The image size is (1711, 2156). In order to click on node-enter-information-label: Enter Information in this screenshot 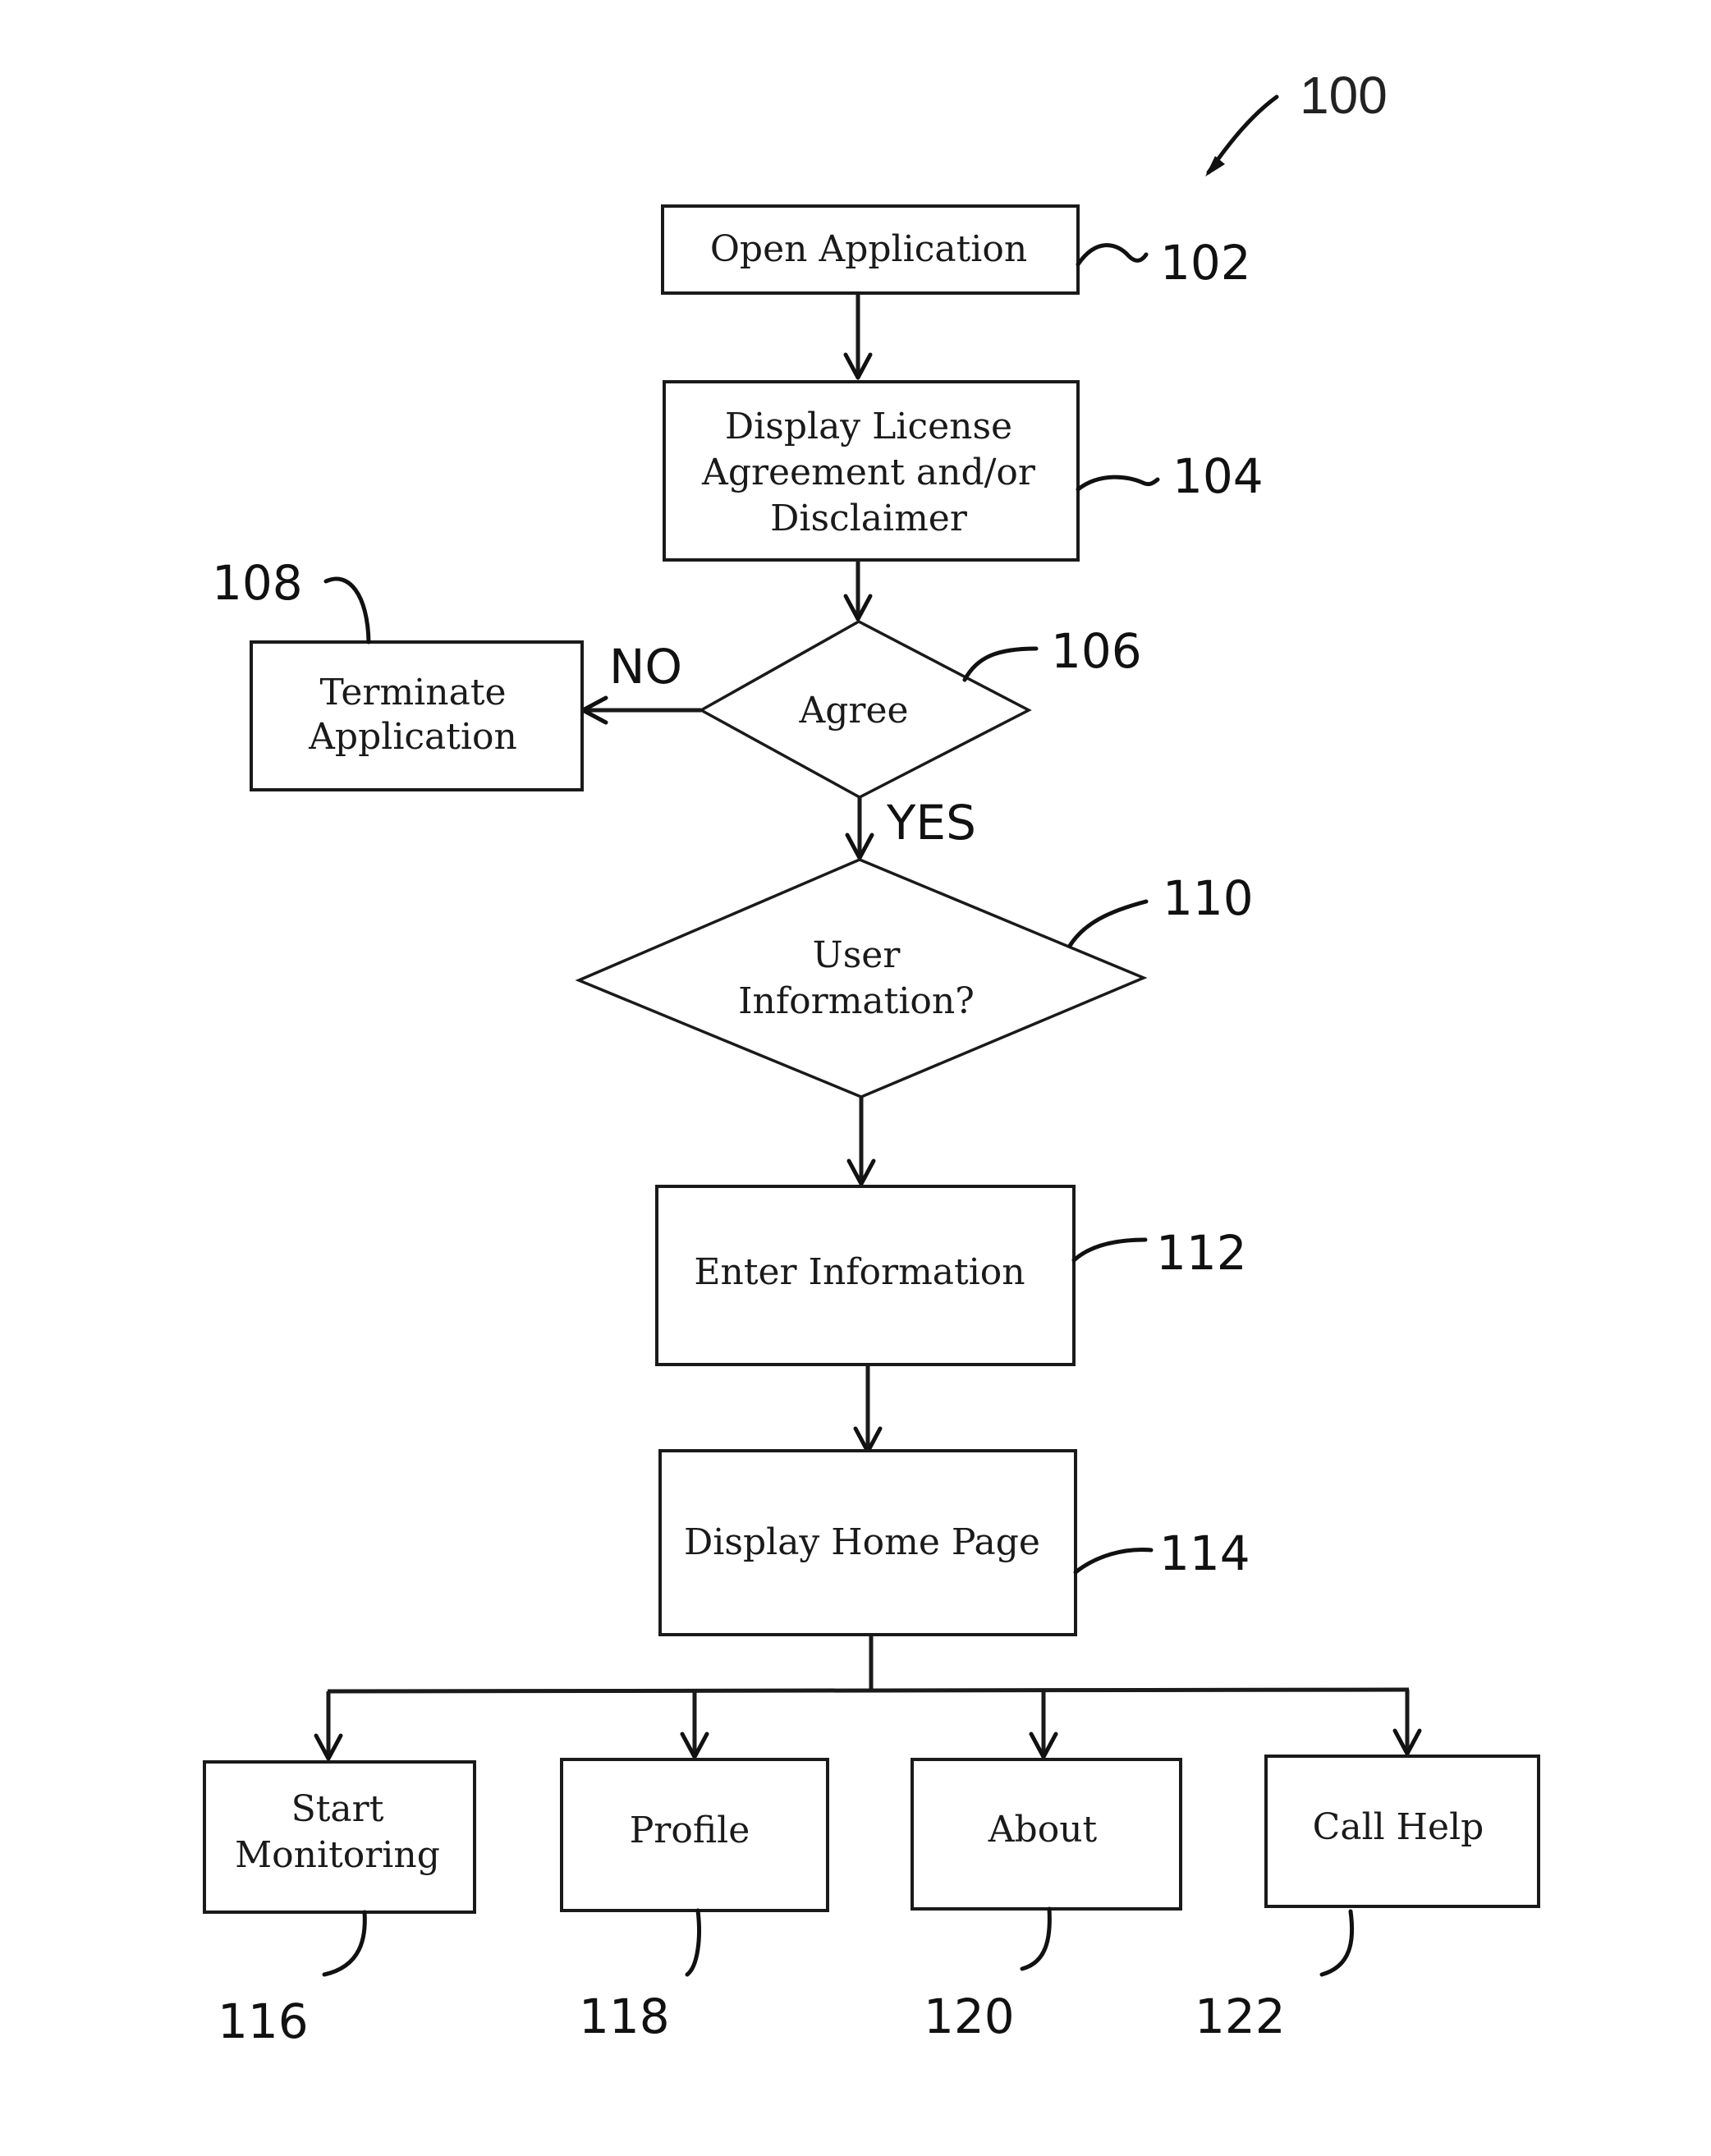, I will do `click(860, 1272)`.